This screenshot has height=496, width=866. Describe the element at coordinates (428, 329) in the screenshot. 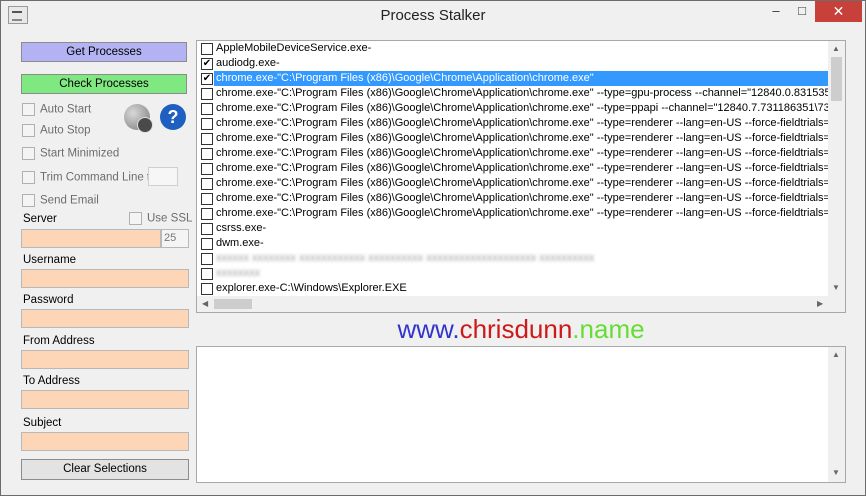

I see `banner-www: www.` at that location.